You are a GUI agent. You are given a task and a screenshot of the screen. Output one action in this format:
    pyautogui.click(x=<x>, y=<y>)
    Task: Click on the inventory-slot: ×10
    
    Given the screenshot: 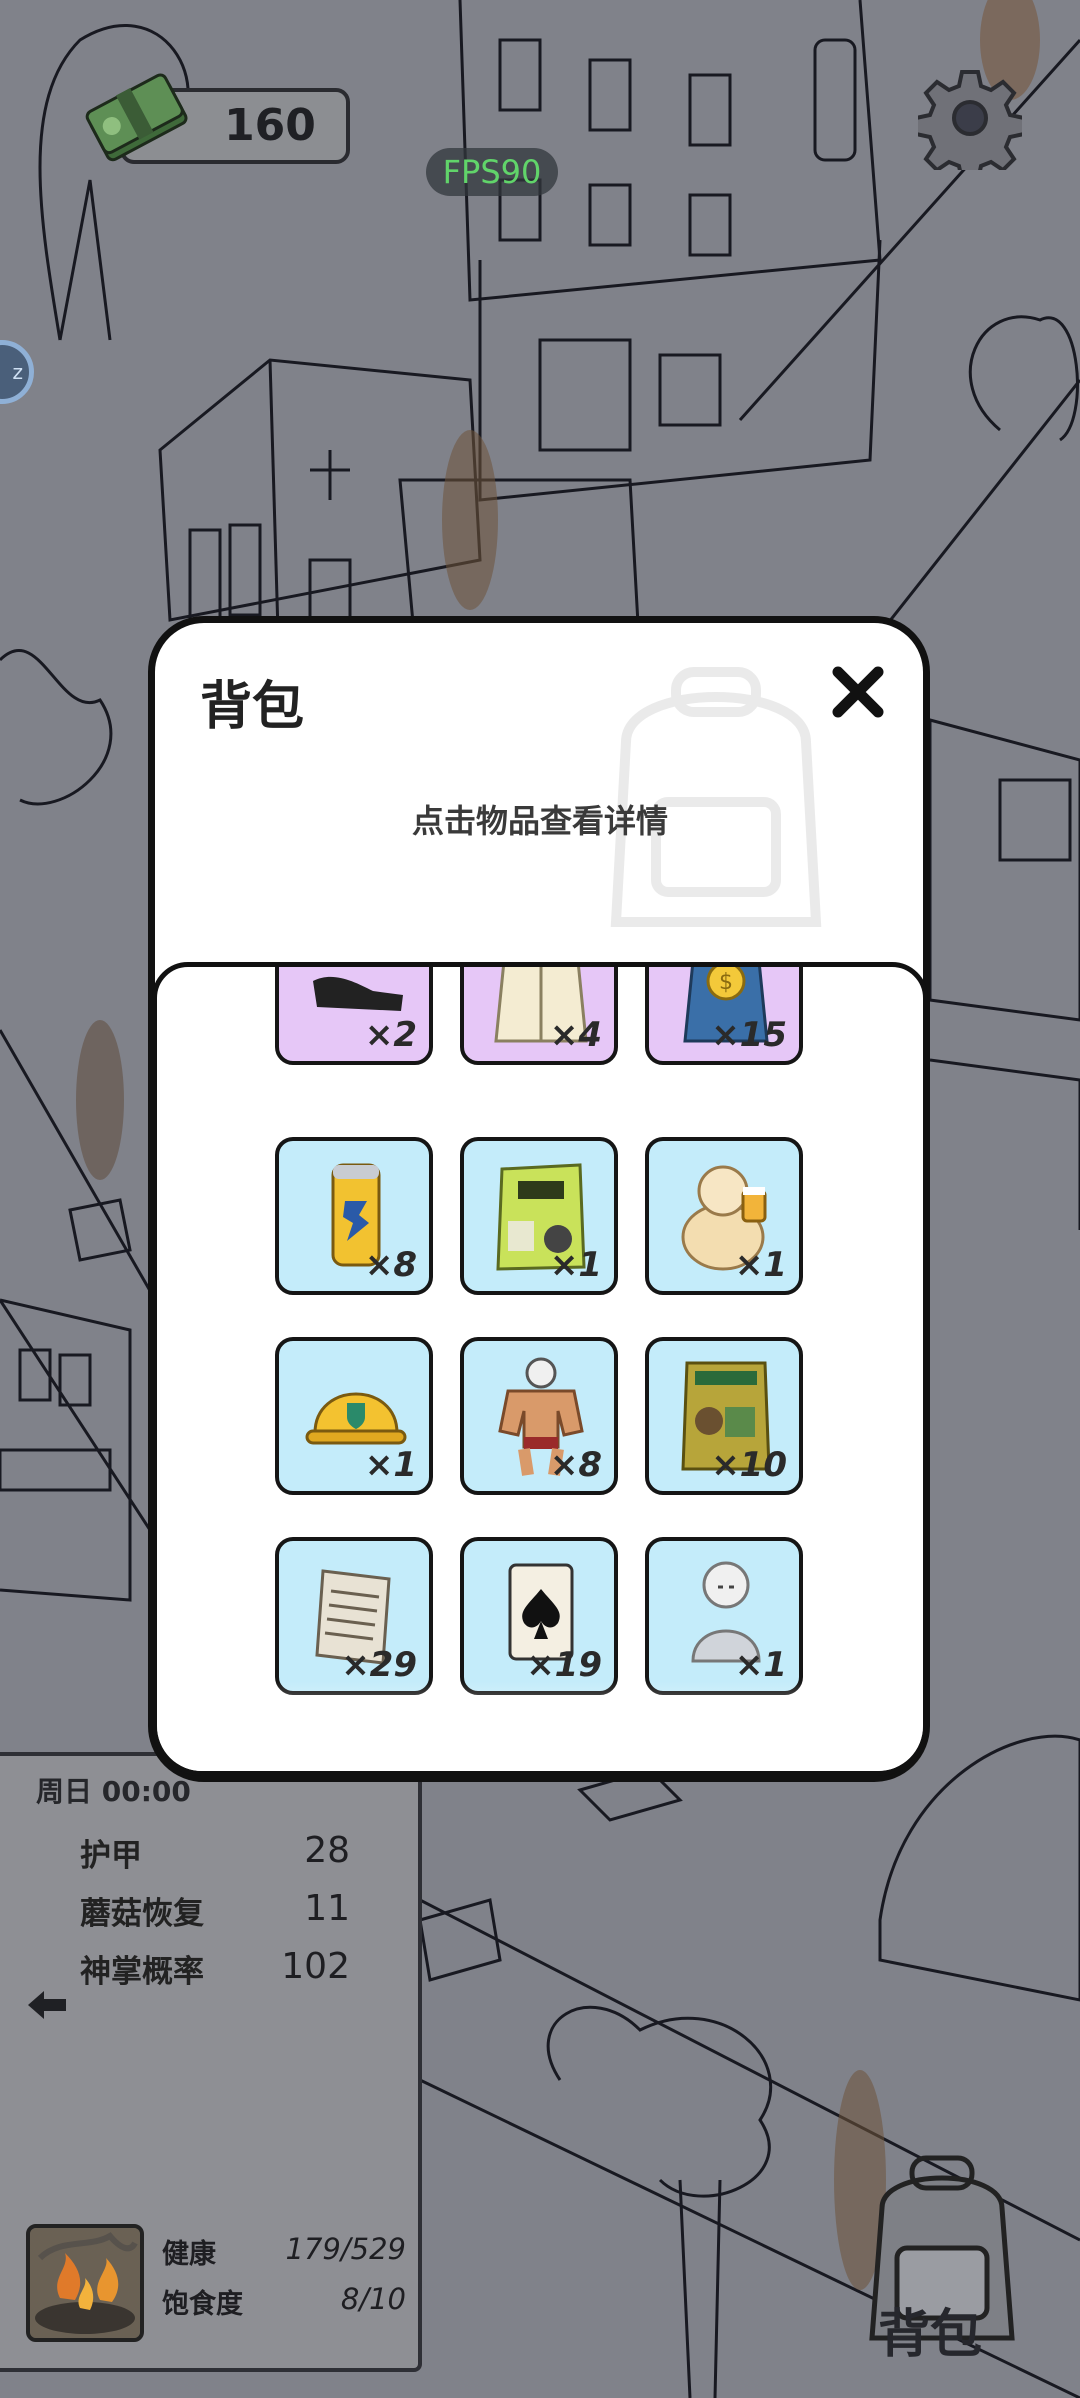 What is the action you would take?
    pyautogui.click(x=724, y=1416)
    